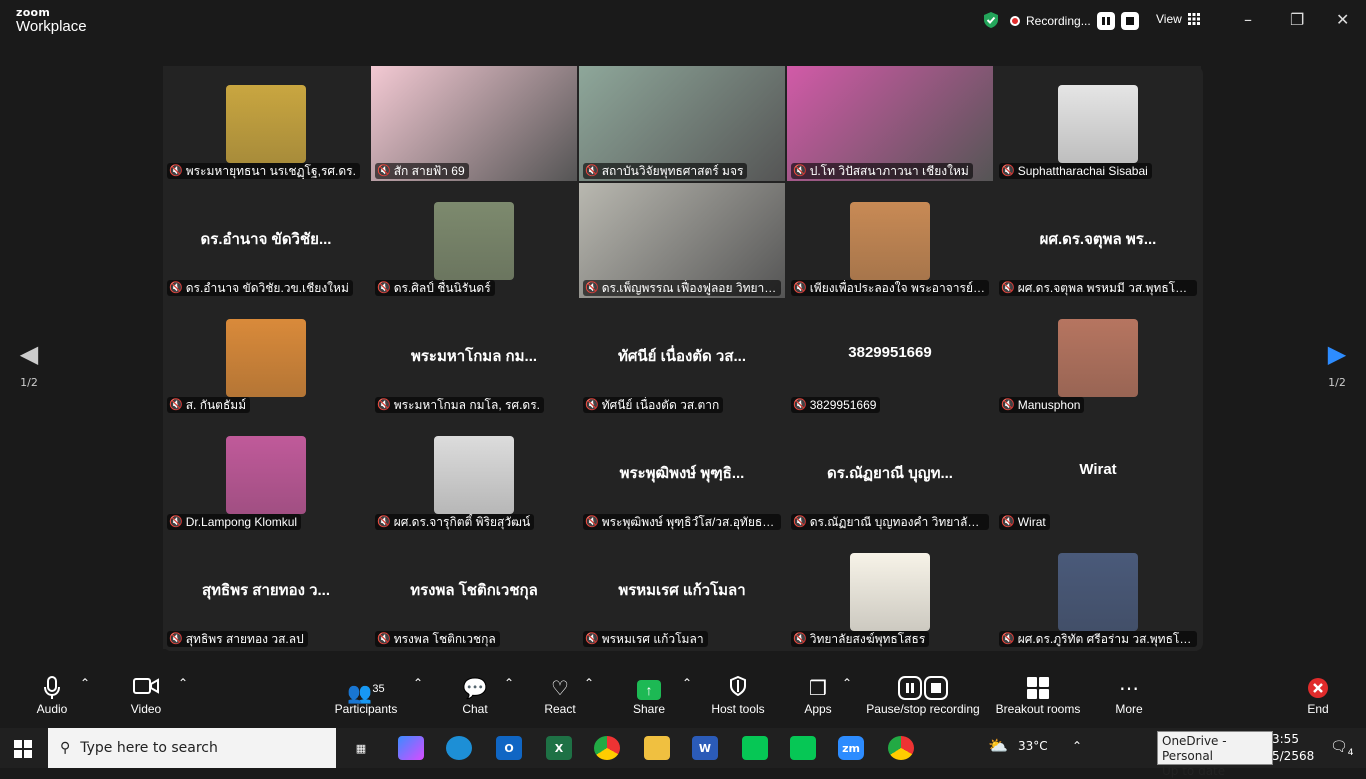 The image size is (1366, 779). Describe the element at coordinates (682, 591) in the screenshot. I see `participant-tile: พรหมเรศ แก้วโมลา 🔇 พรหมเรศ แก้วโมลา` at that location.